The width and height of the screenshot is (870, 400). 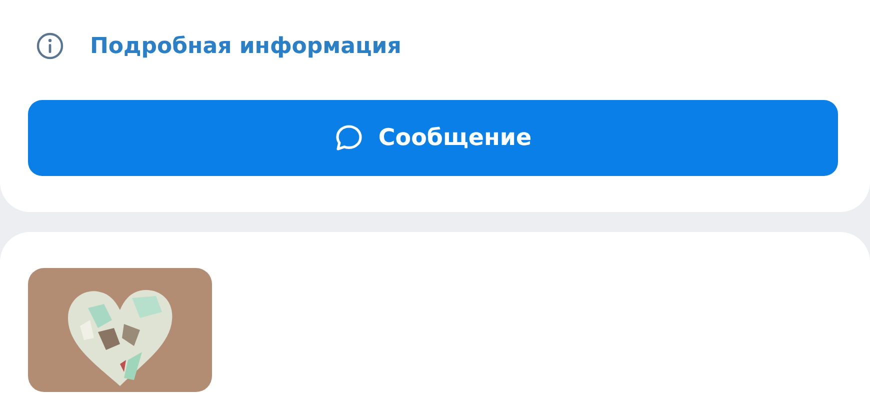 I want to click on details-link: Подробная информация, so click(x=246, y=46).